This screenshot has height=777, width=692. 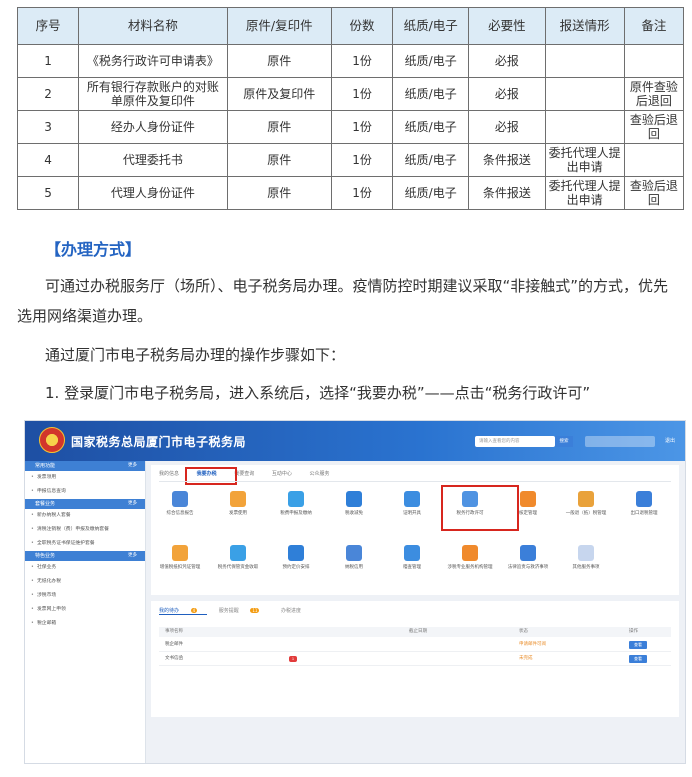 What do you see at coordinates (644, 499) in the screenshot?
I see `export-refund-icon` at bounding box center [644, 499].